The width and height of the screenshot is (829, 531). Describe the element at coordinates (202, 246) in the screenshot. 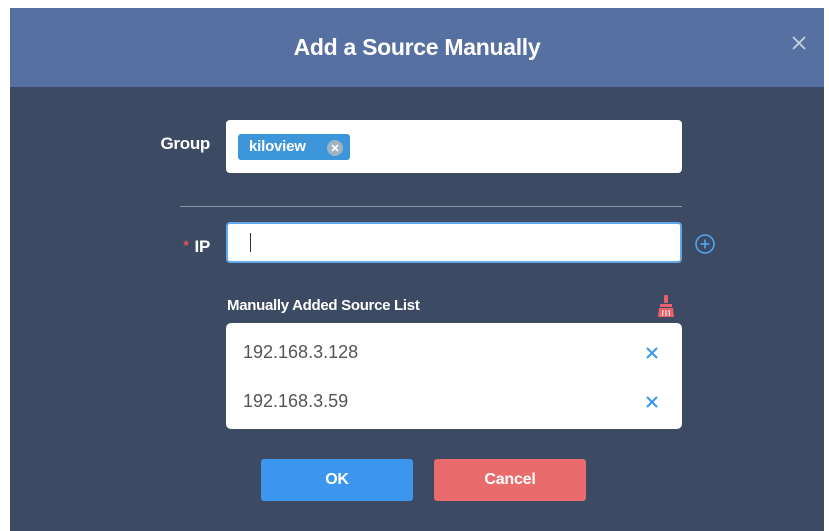

I see `ip-label-text: IP` at that location.